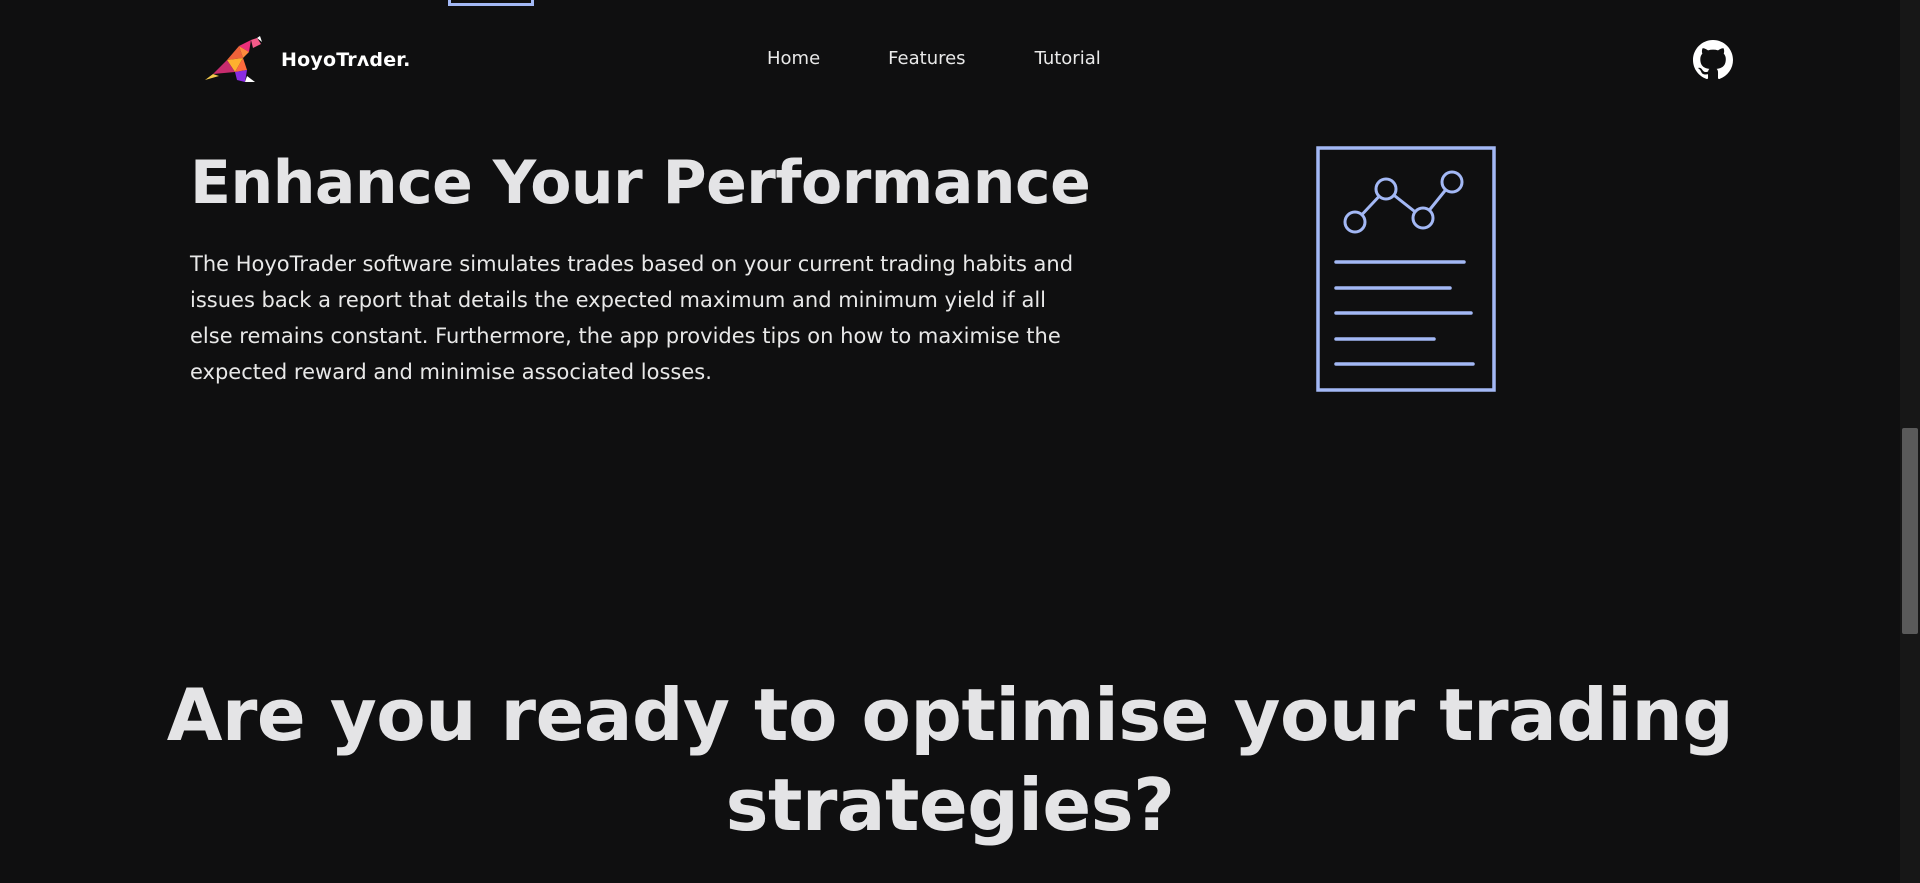 The image size is (1920, 883). What do you see at coordinates (1910, 531) in the screenshot?
I see `scrollbar-thumb` at bounding box center [1910, 531].